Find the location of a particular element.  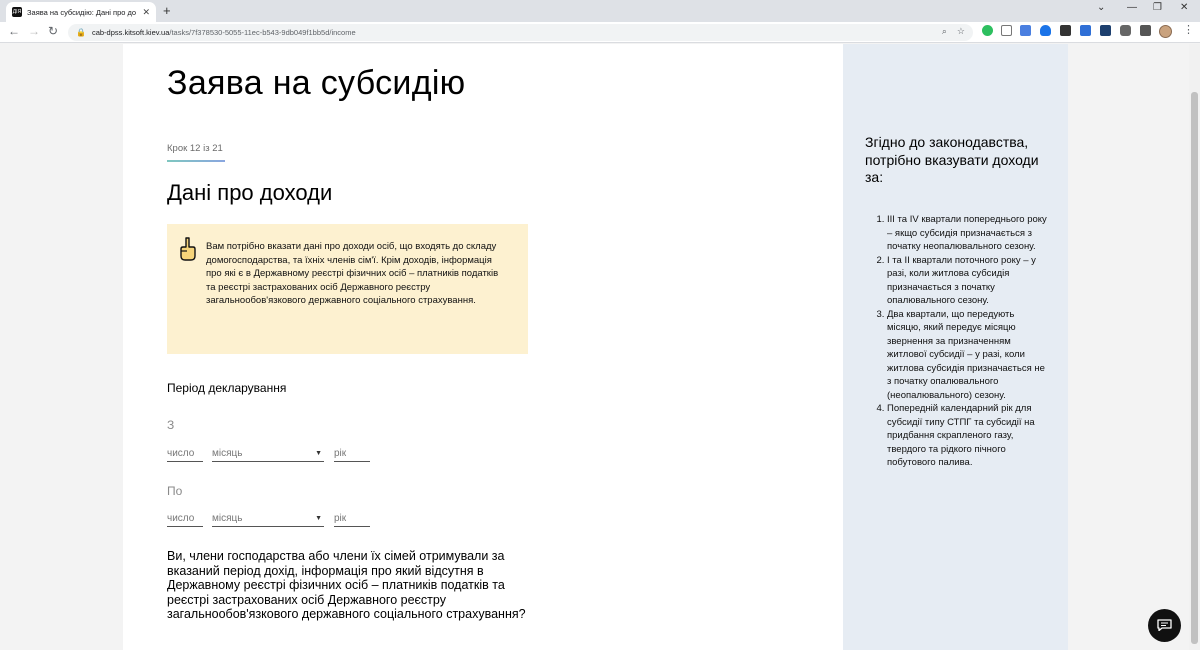

pointing-hand-icon is located at coordinates (188, 249).